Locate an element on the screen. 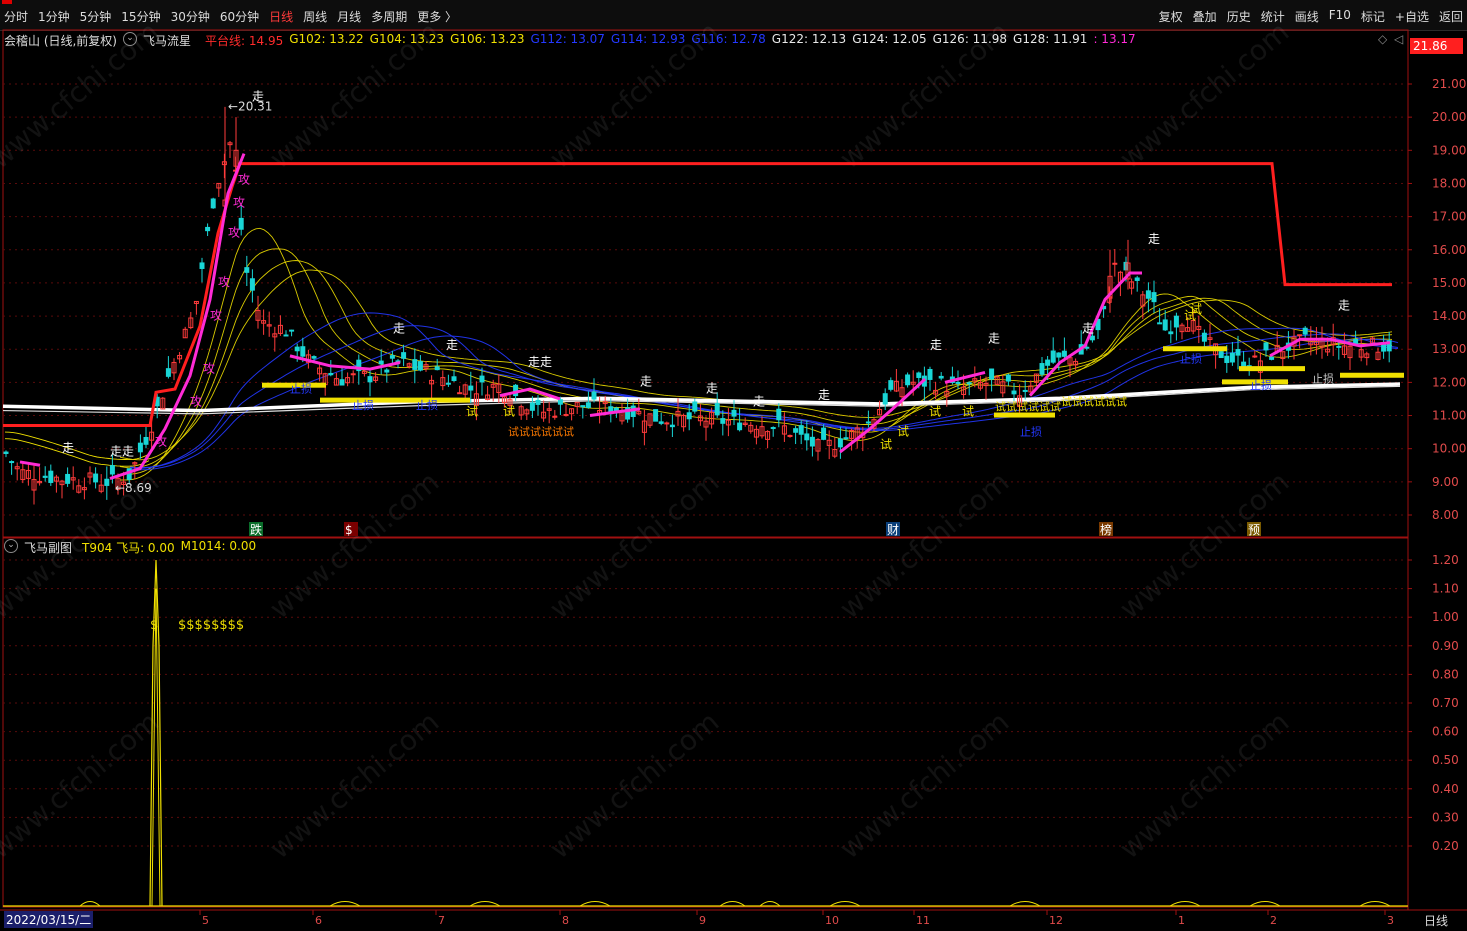 The width and height of the screenshot is (1467, 931). y-tick-label: 18.00 is located at coordinates (1449, 183).